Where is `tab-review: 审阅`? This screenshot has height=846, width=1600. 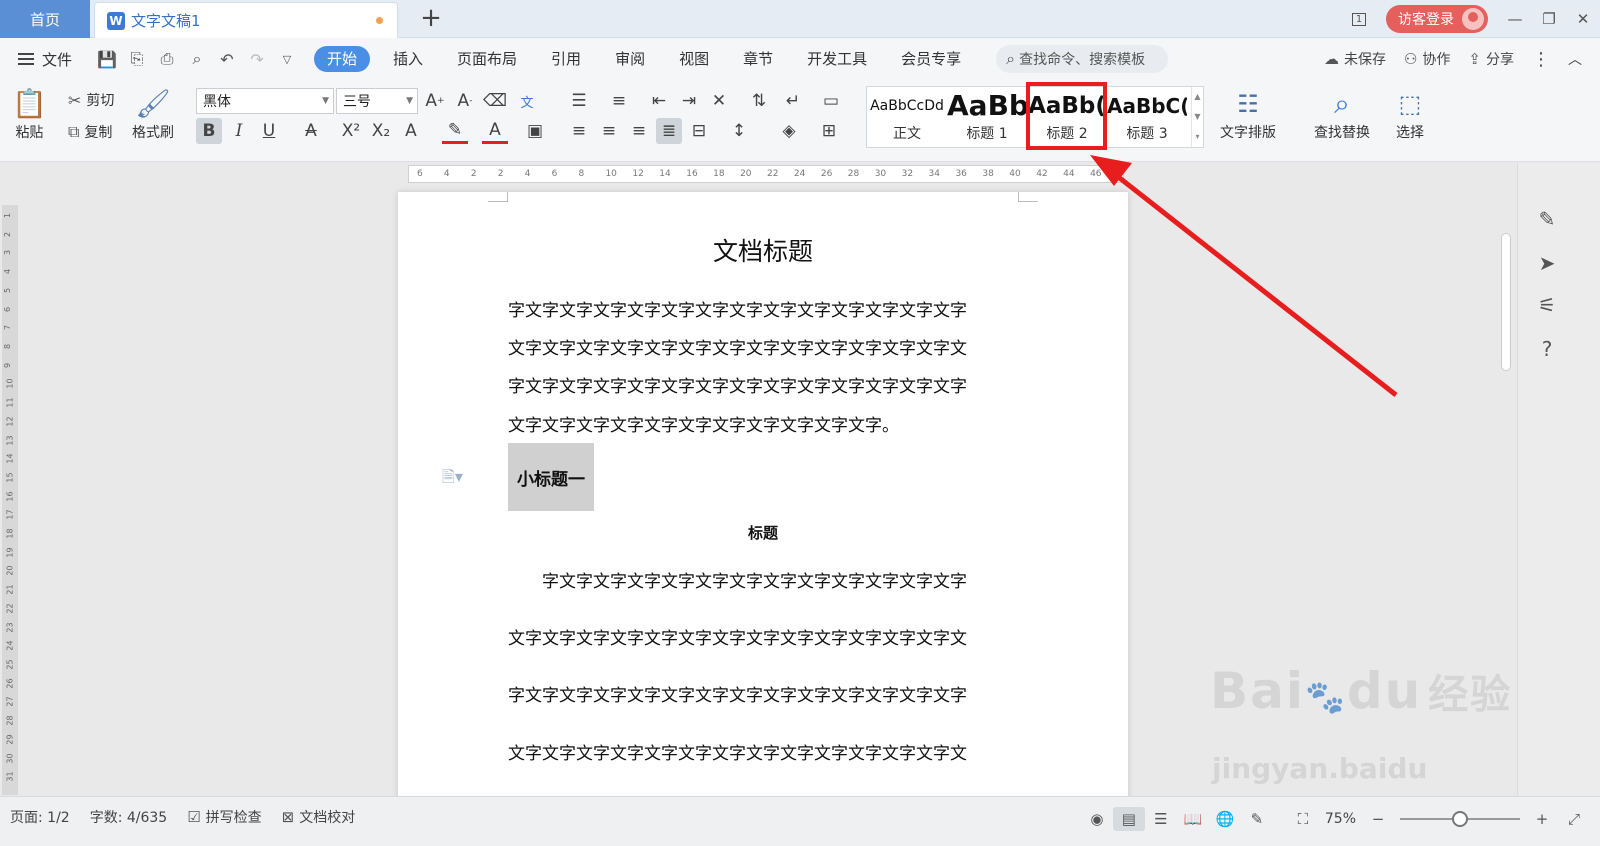
tab-review: 审阅 is located at coordinates (630, 59).